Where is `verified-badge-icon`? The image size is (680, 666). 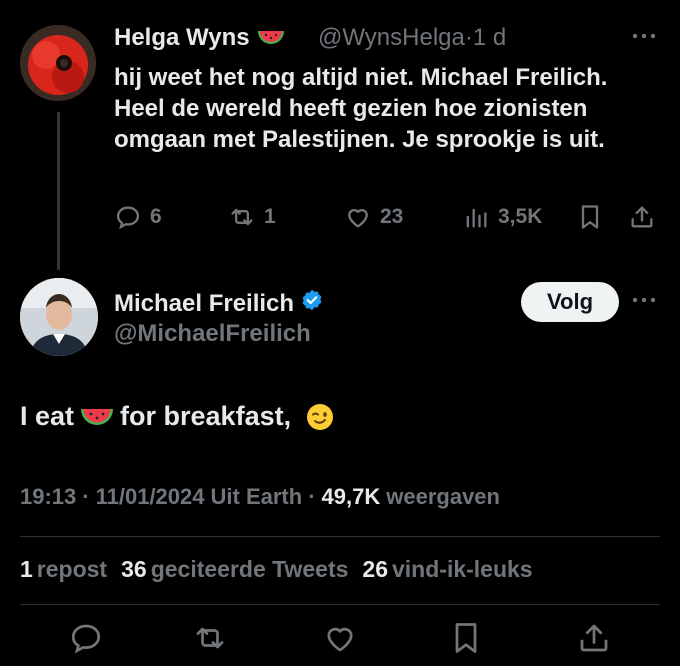
verified-badge-icon is located at coordinates (312, 303).